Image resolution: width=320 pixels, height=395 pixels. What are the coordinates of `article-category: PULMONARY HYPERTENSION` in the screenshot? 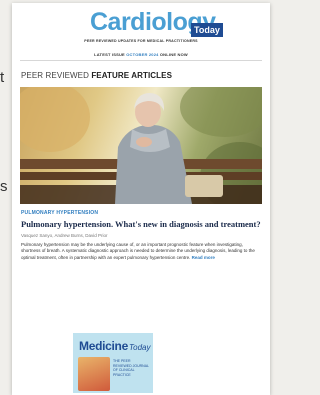 It's located at (145, 213).